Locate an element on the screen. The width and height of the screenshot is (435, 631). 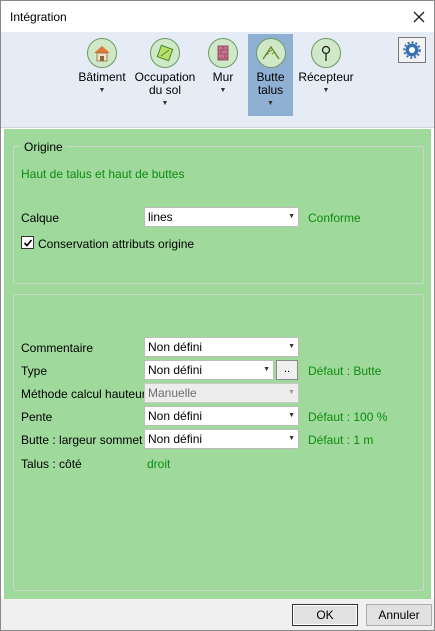
land-use-icon is located at coordinates (165, 53).